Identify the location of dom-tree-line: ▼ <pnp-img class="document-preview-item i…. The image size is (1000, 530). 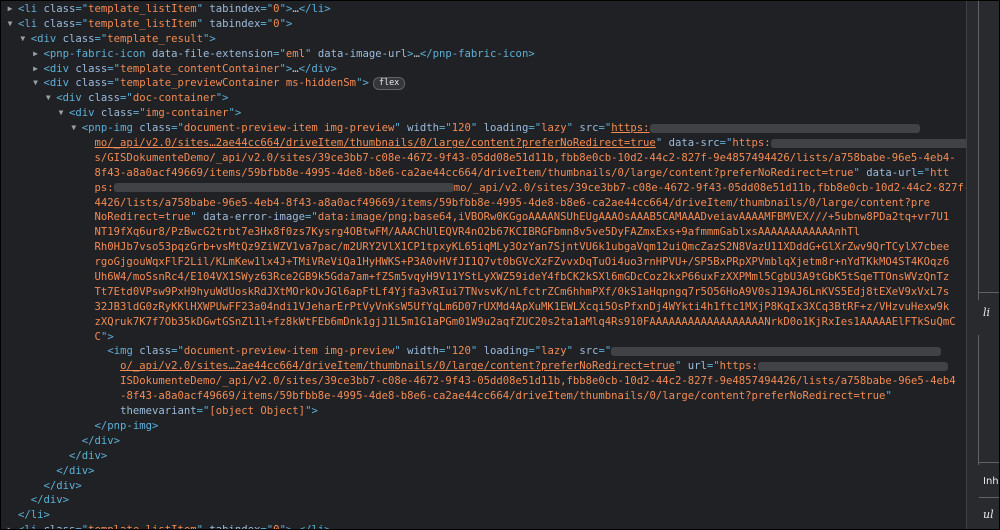
(483, 128).